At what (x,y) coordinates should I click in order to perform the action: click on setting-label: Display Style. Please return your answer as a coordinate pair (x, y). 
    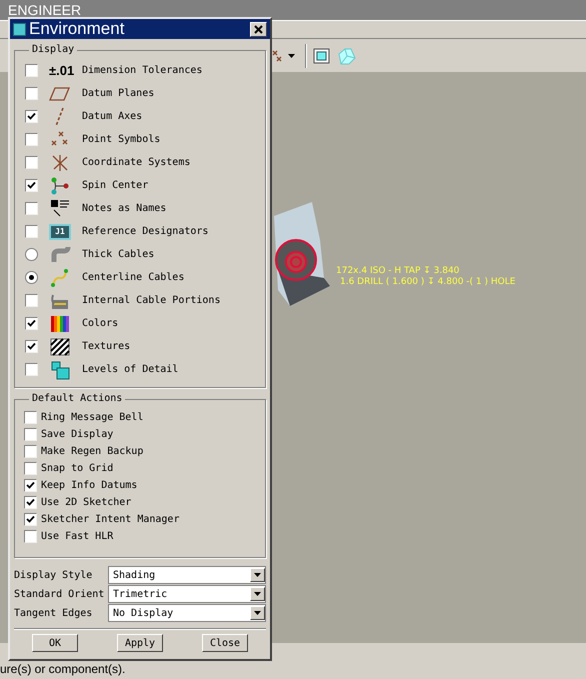
    Looking at the image, I should click on (54, 575).